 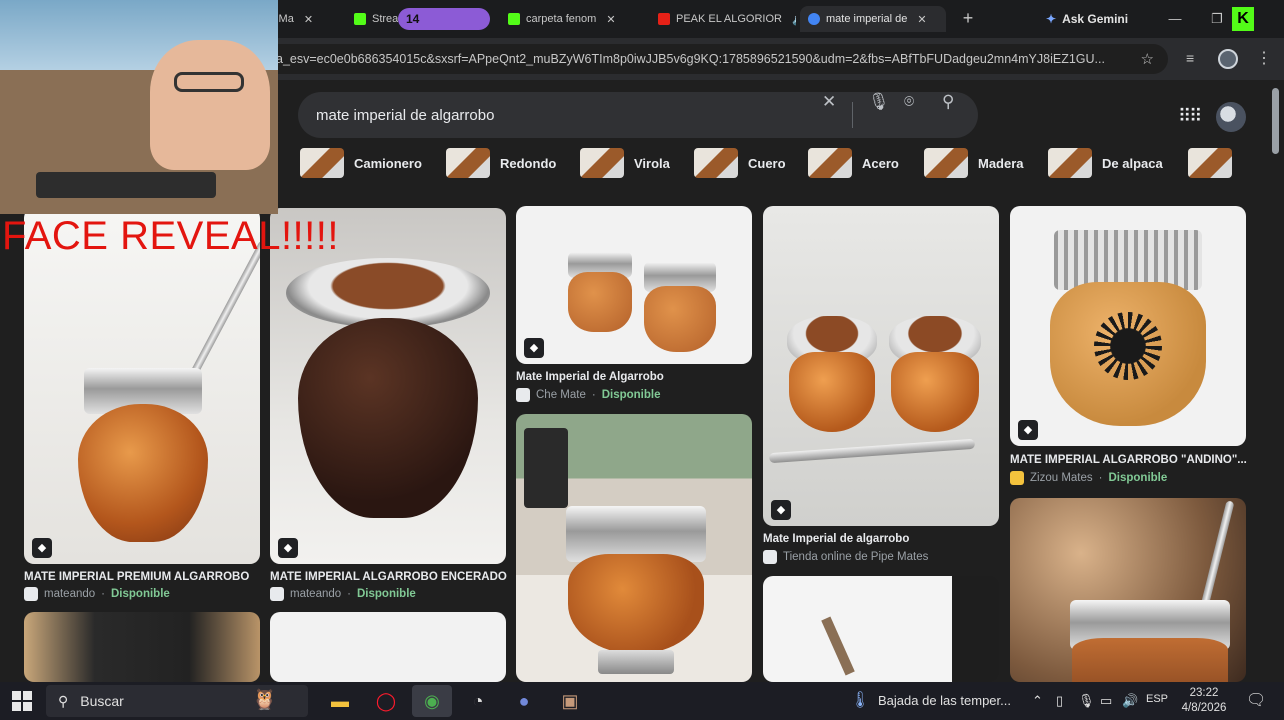 What do you see at coordinates (1105, 163) in the screenshot?
I see `chip-de-alpaca: De alpaca` at bounding box center [1105, 163].